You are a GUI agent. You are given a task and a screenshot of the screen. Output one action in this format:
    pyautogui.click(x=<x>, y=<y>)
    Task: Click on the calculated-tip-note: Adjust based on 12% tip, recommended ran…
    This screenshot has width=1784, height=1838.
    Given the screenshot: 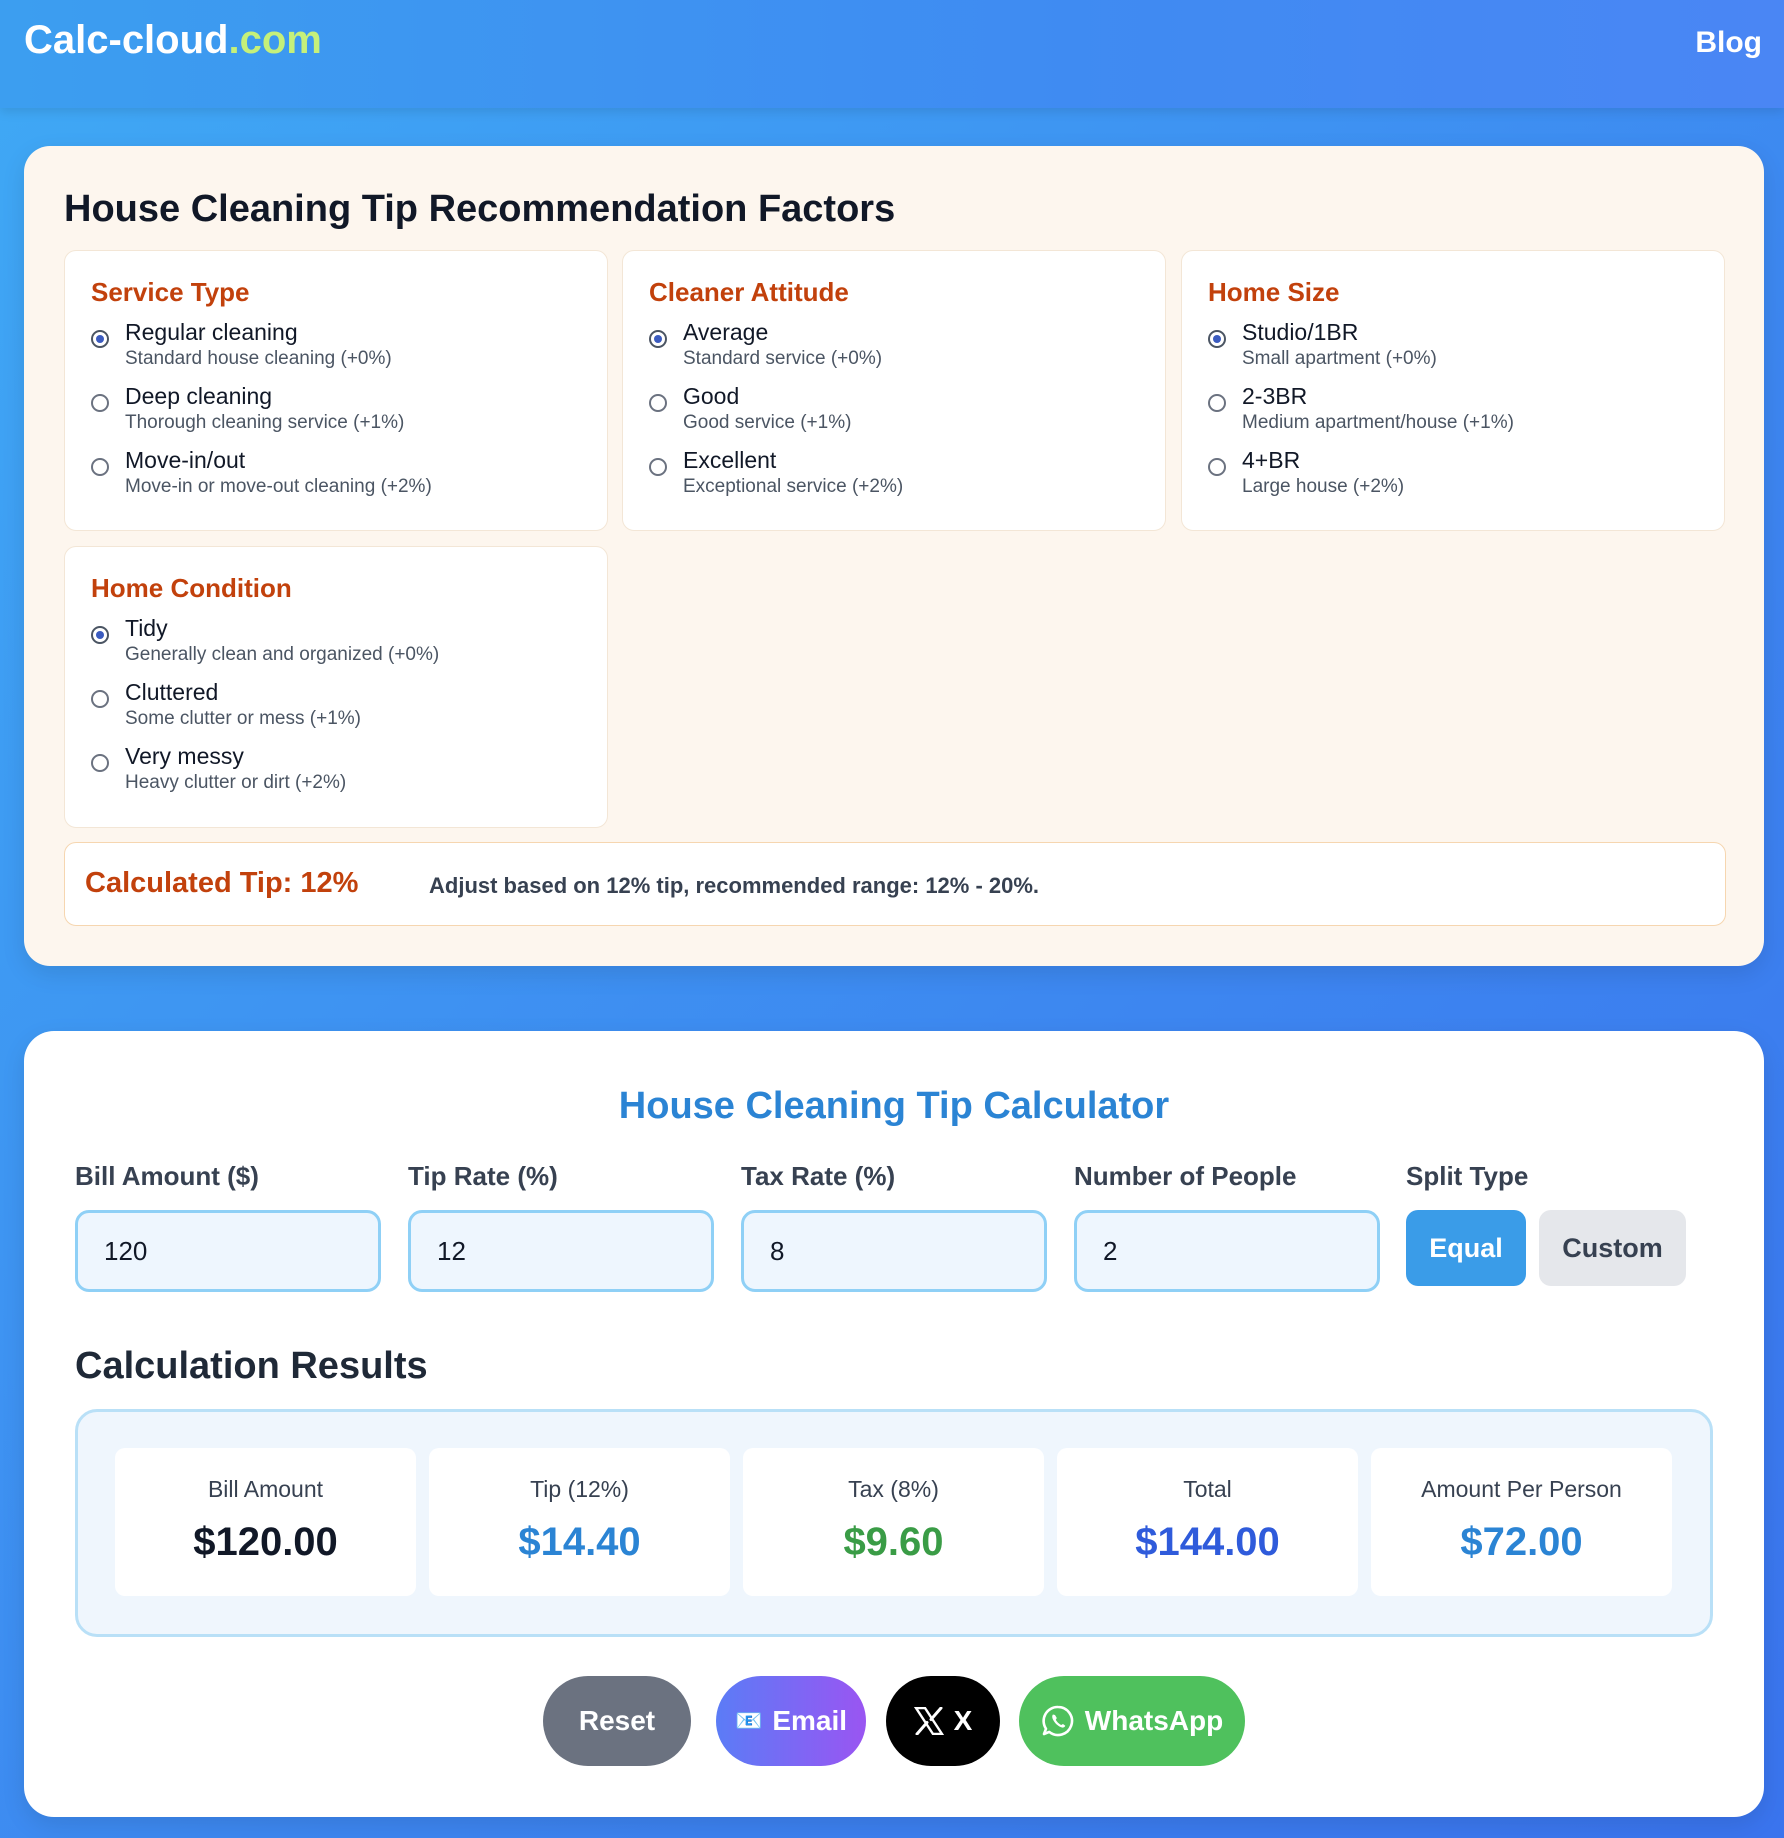 What is the action you would take?
    pyautogui.click(x=734, y=885)
    